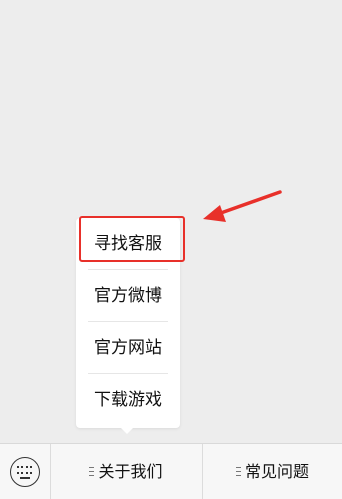  Describe the element at coordinates (130, 471) in the screenshot. I see `tab-label: 关于我们` at that location.